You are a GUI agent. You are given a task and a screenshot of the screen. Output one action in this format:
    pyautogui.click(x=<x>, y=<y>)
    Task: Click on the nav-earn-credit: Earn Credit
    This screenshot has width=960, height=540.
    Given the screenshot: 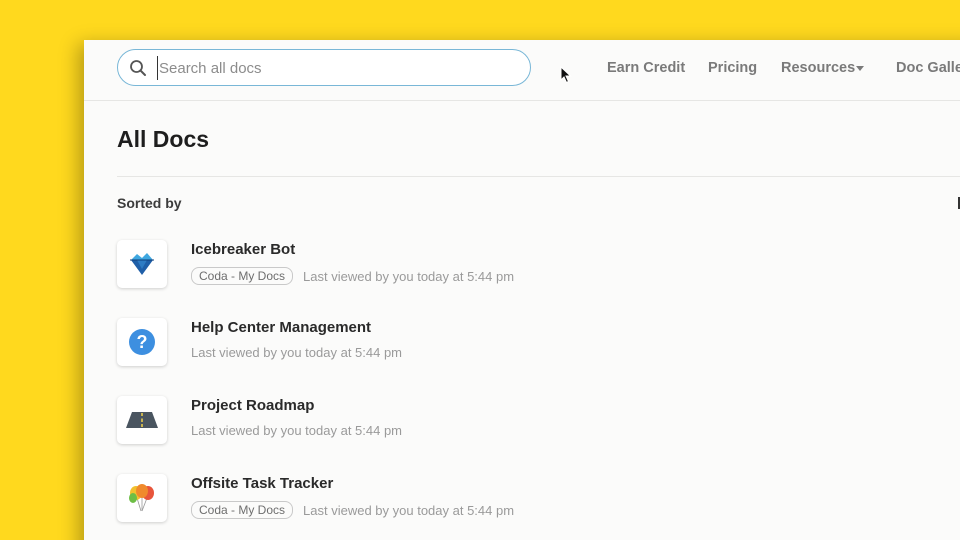 What is the action you would take?
    pyautogui.click(x=646, y=68)
    